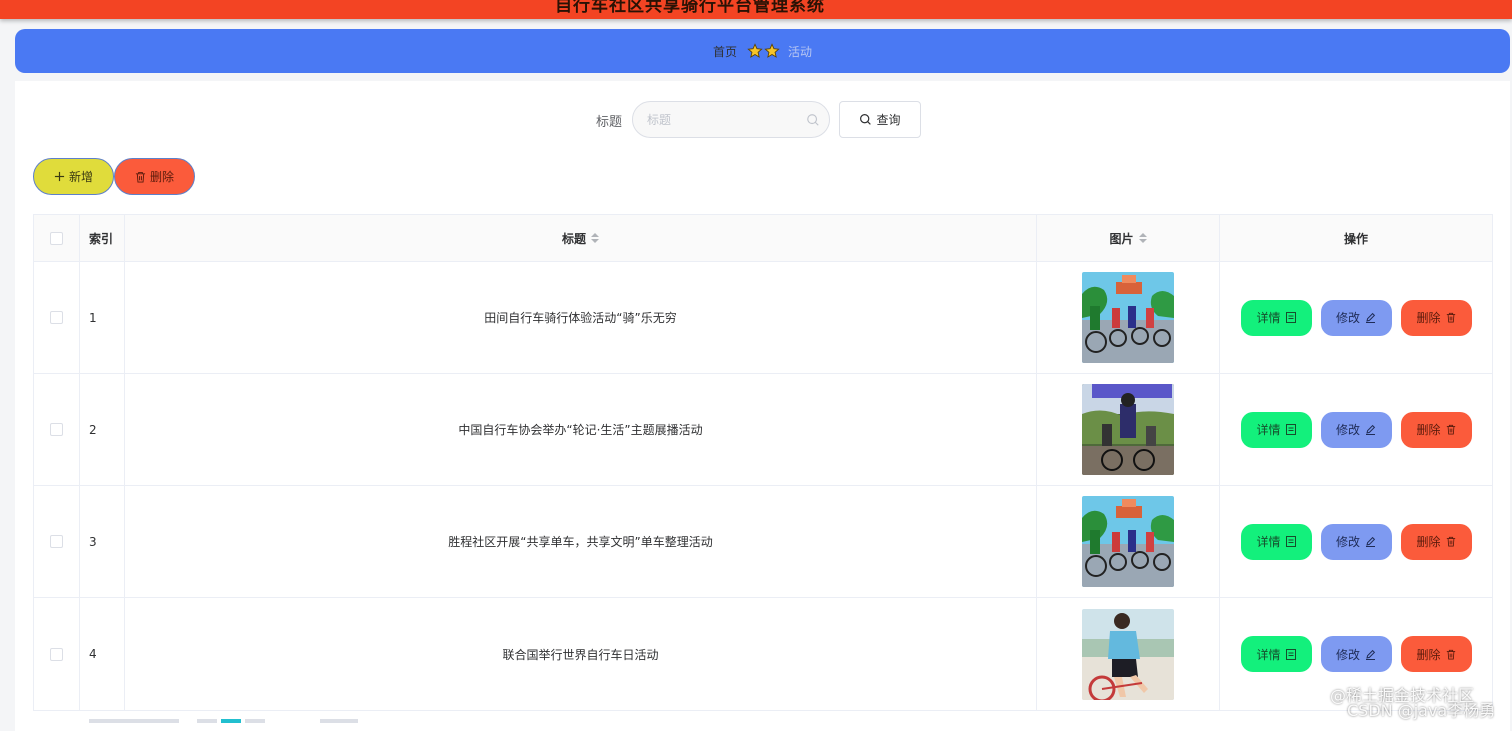 This screenshot has height=731, width=1512. What do you see at coordinates (134, 721) in the screenshot?
I see `pagination-total` at bounding box center [134, 721].